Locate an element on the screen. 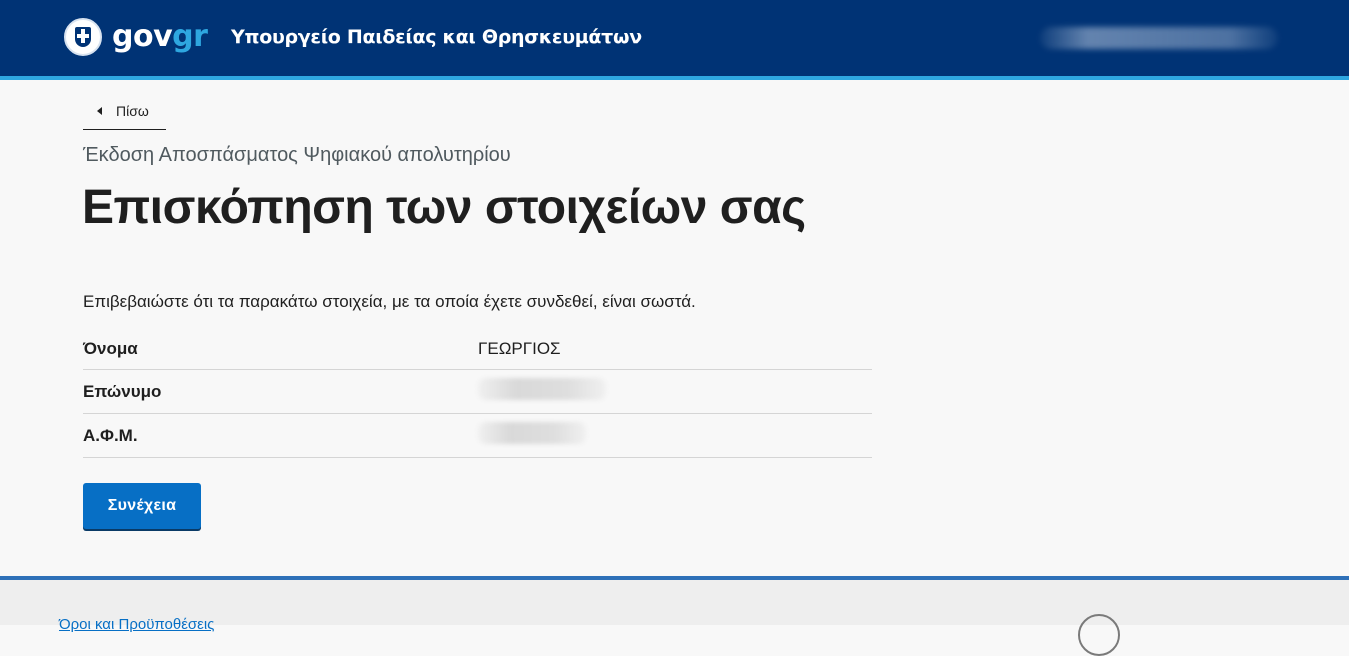 This screenshot has width=1349, height=656. back-label: Πίσω is located at coordinates (132, 111).